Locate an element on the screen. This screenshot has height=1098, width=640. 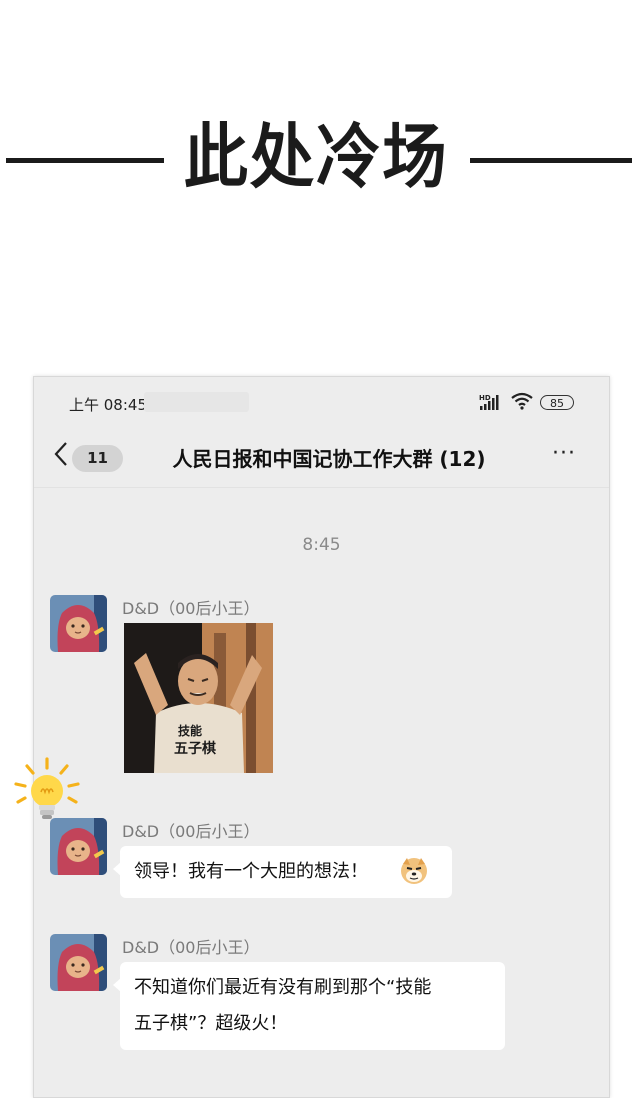
sticker-image: 技能 五子棋 is located at coordinates (198, 698).